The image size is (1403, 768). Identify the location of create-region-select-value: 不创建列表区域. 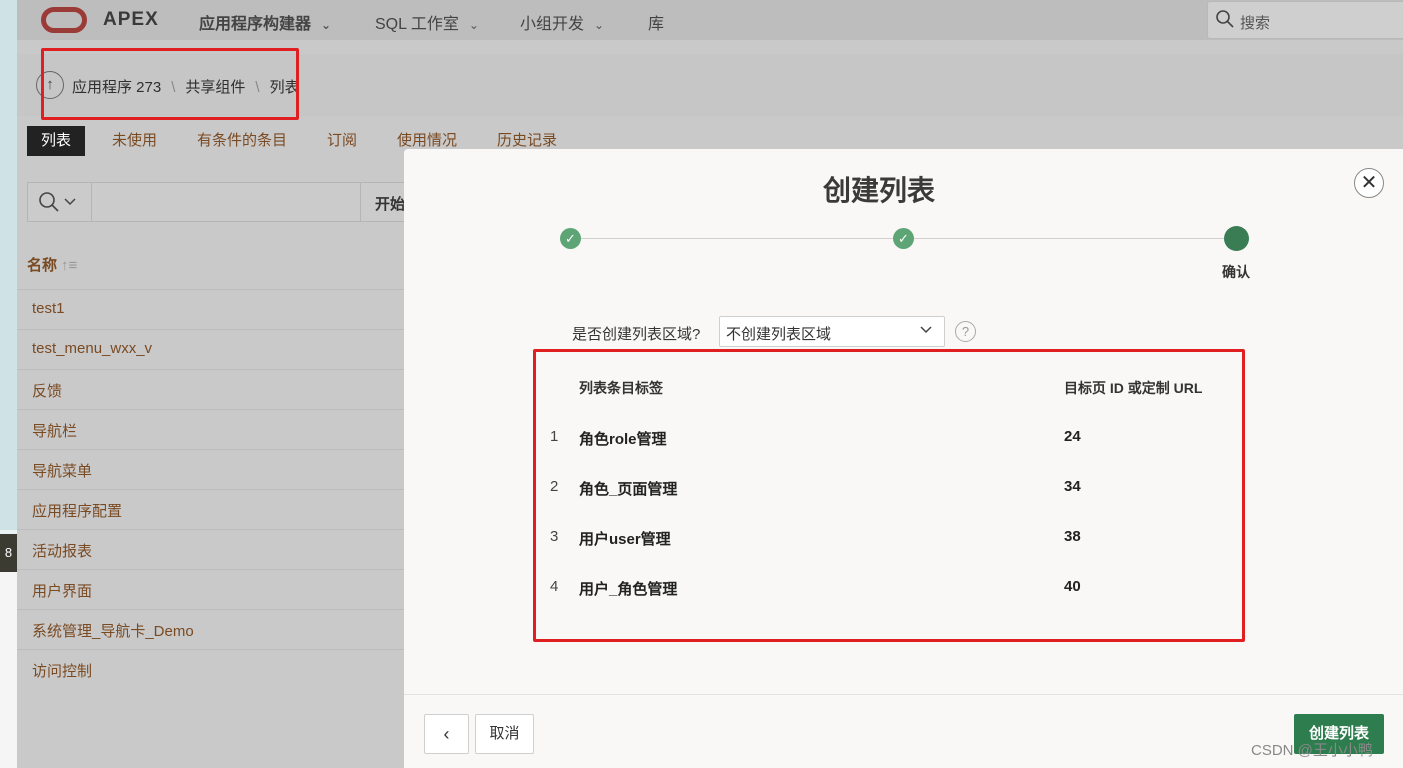
(779, 334).